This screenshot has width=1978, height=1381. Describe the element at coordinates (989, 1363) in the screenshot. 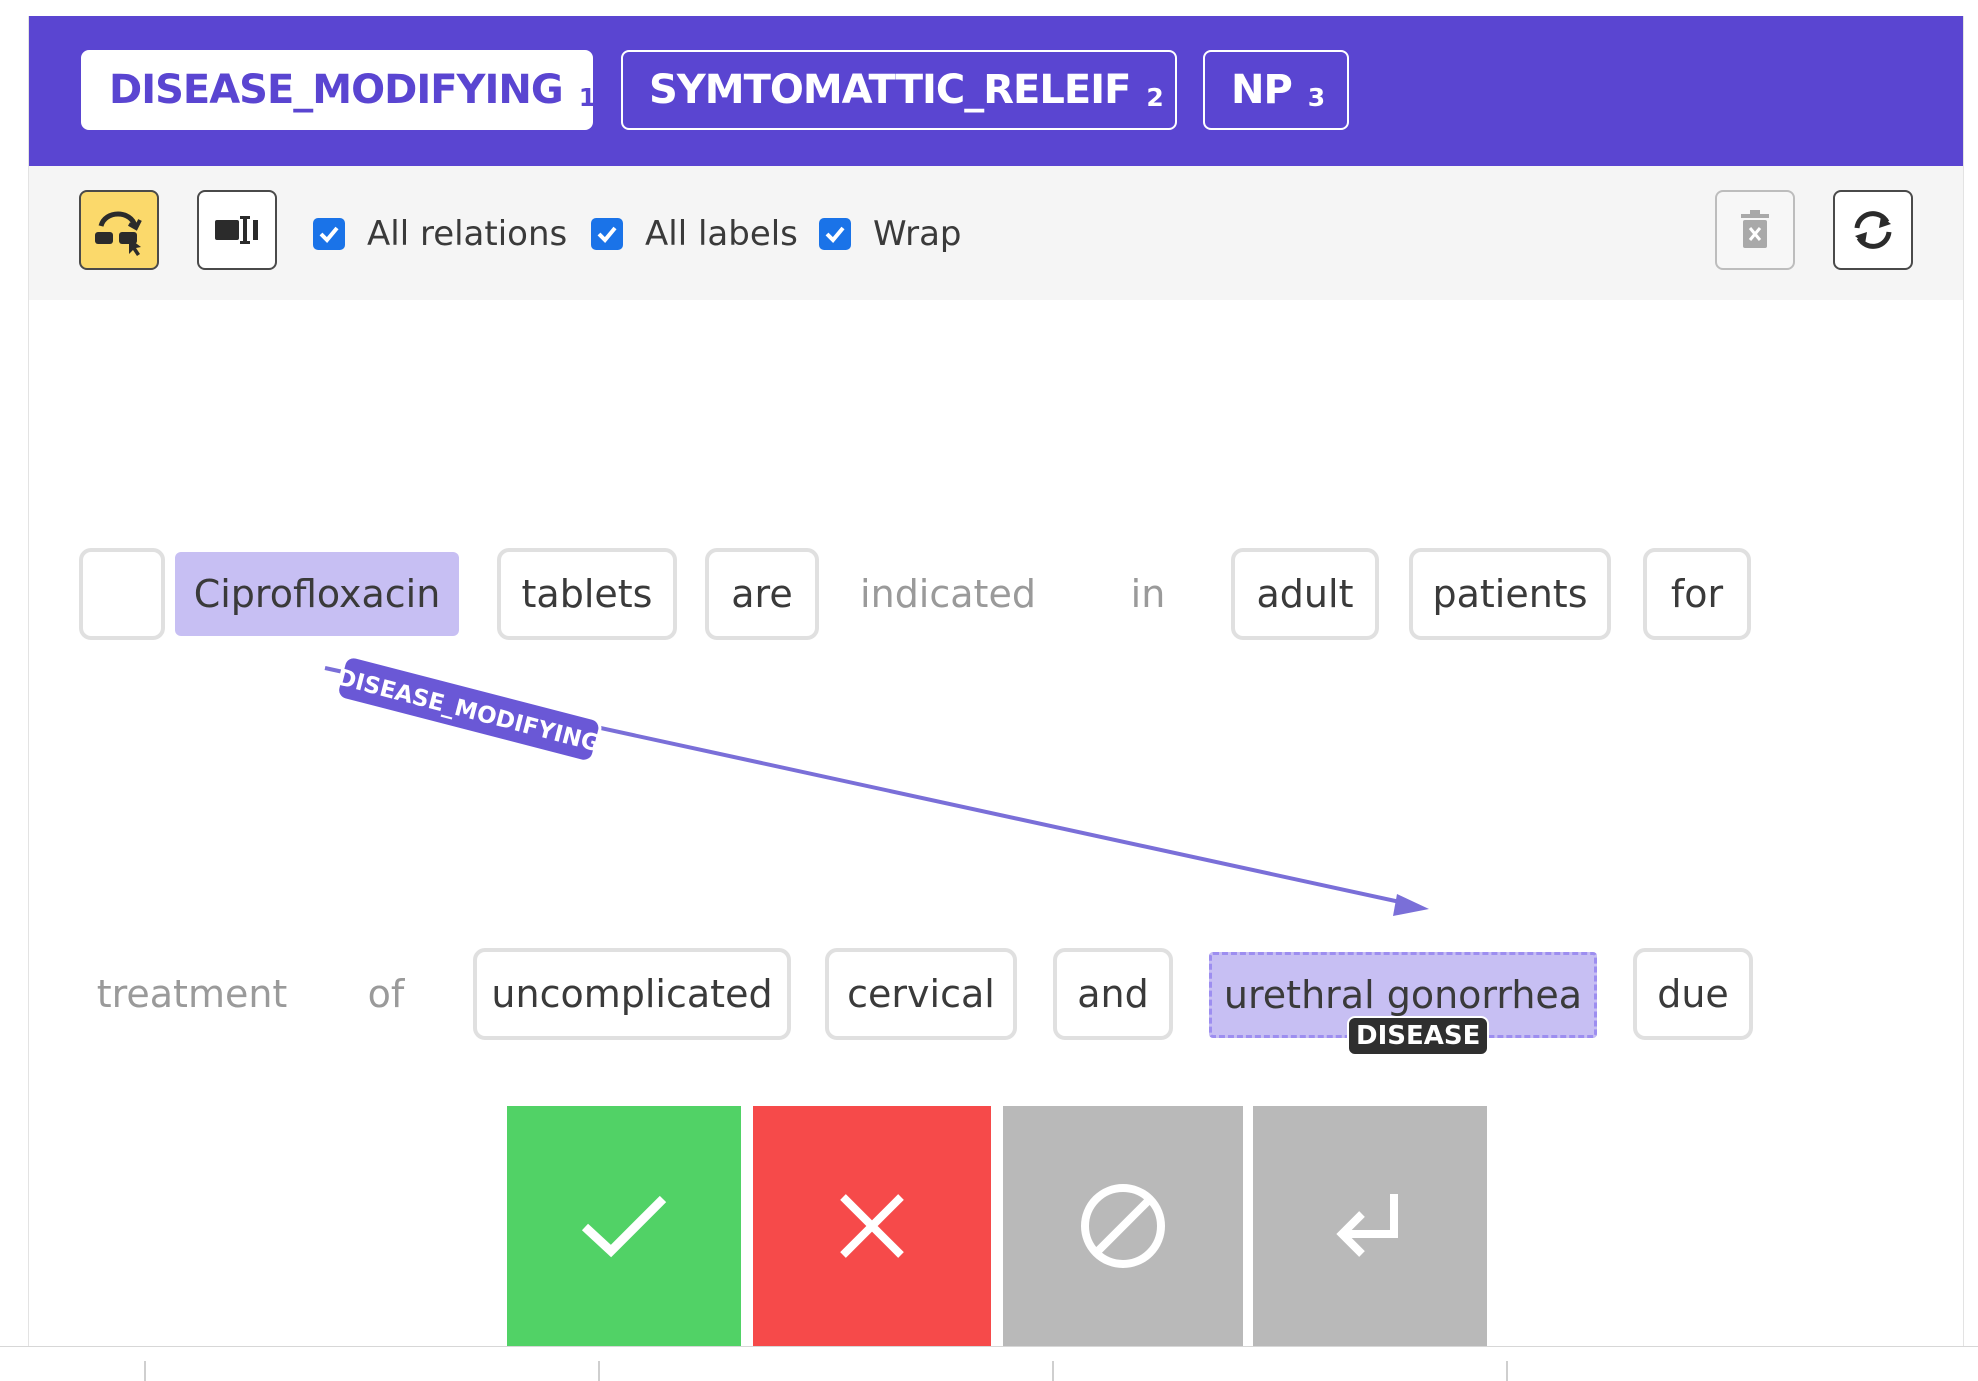

I see `bottom-tab-strip` at that location.